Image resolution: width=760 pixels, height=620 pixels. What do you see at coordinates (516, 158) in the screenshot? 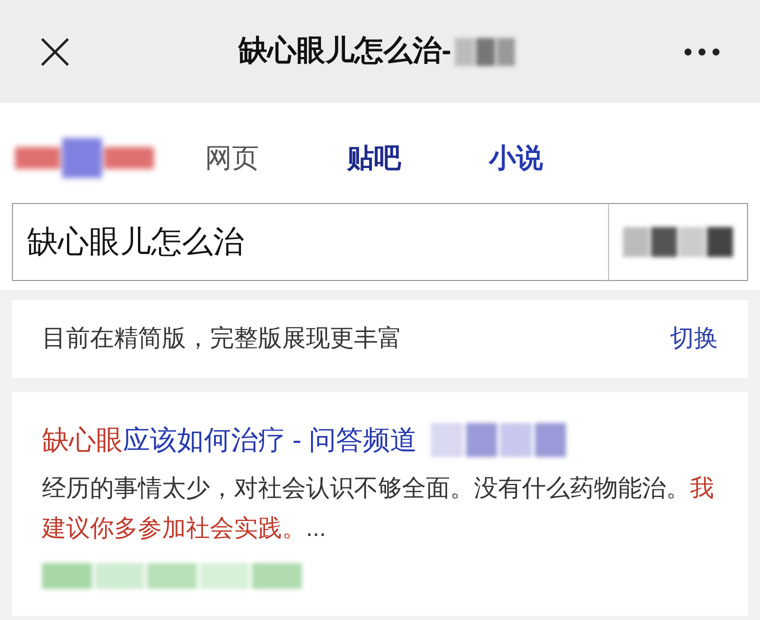
I see `nav-tab: 小说` at bounding box center [516, 158].